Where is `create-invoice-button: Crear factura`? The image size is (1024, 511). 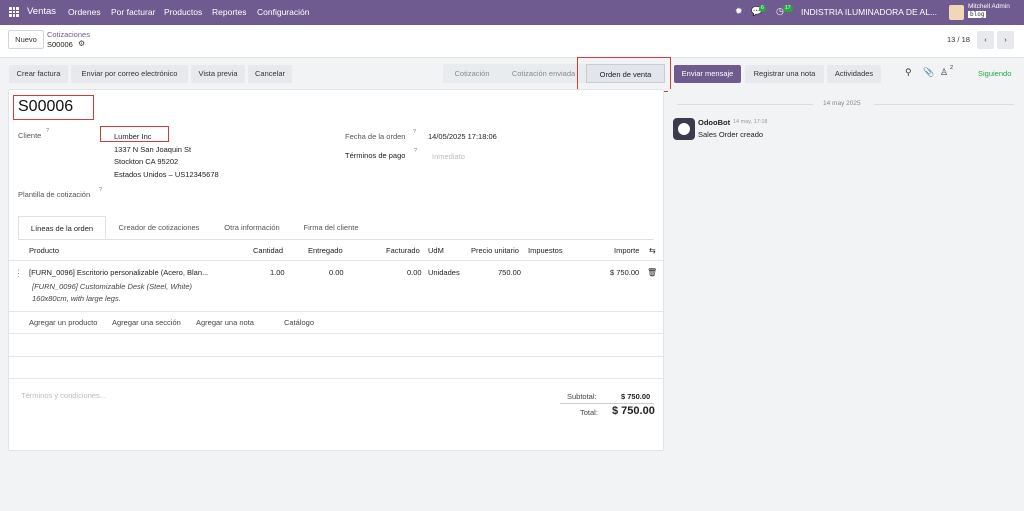
create-invoice-button: Crear factura is located at coordinates (38, 74).